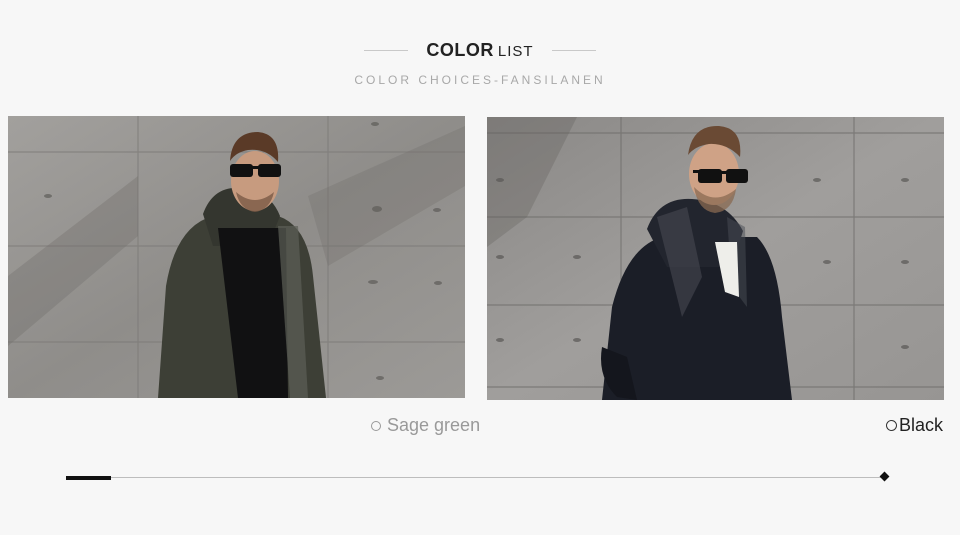 This screenshot has width=960, height=535. I want to click on section-title: COLOR LIST, so click(479, 50).